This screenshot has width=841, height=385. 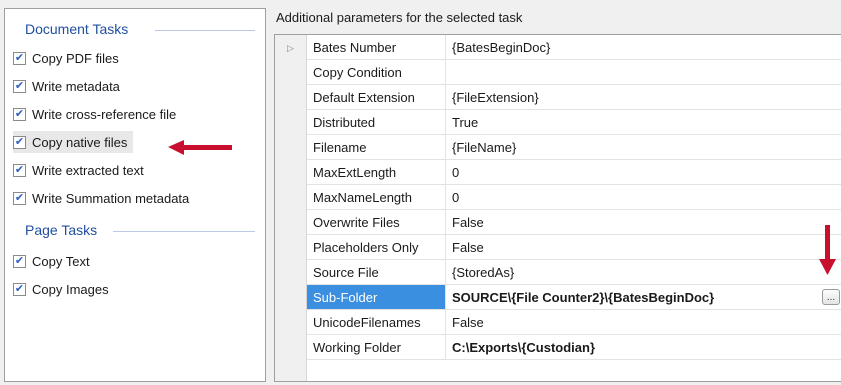 What do you see at coordinates (88, 170) in the screenshot?
I see `task-label: Write extracted text` at bounding box center [88, 170].